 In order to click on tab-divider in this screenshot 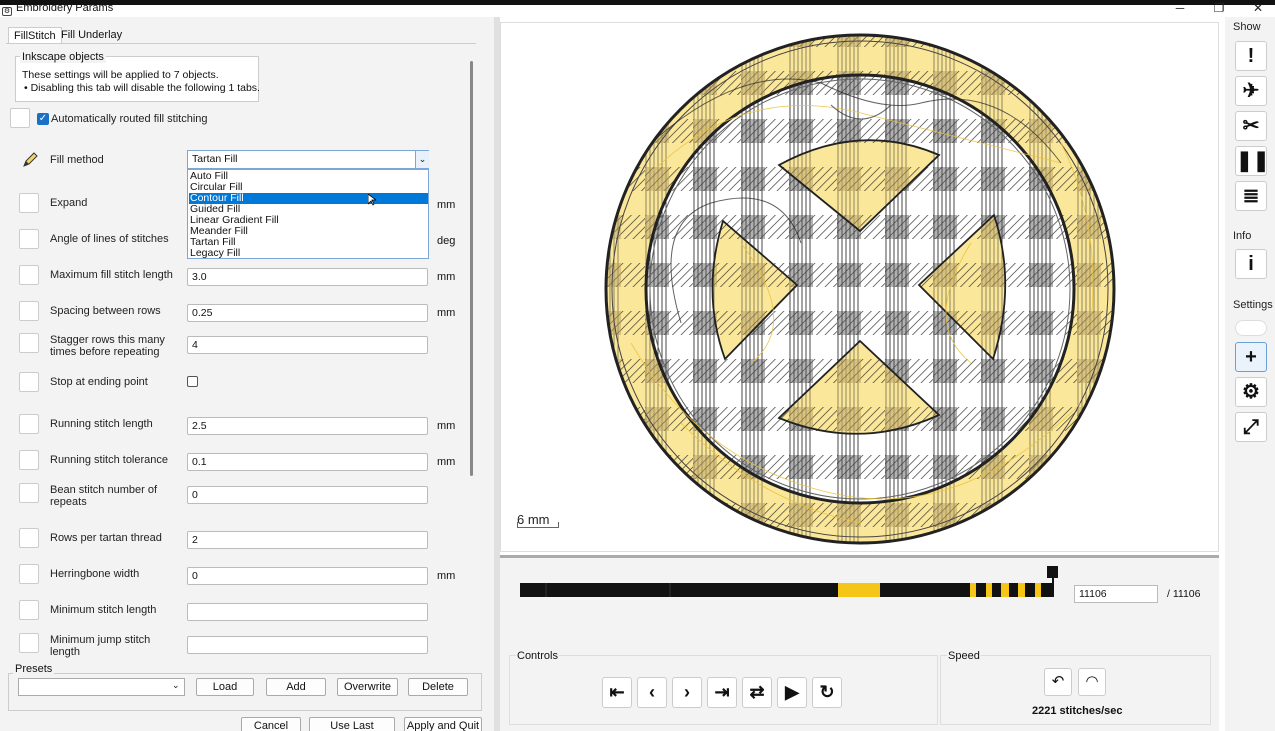, I will do `click(241, 43)`.